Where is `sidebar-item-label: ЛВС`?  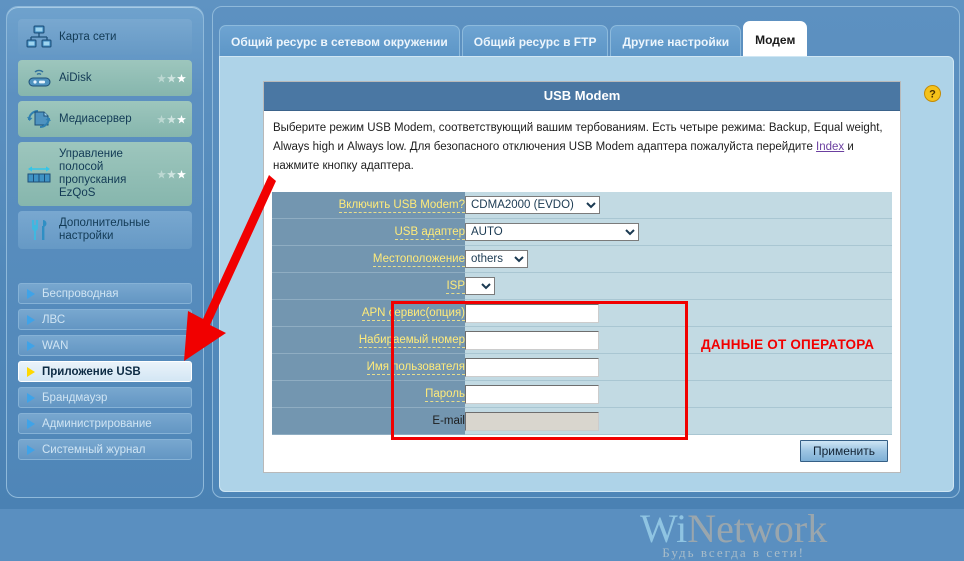 sidebar-item-label: ЛВС is located at coordinates (54, 319).